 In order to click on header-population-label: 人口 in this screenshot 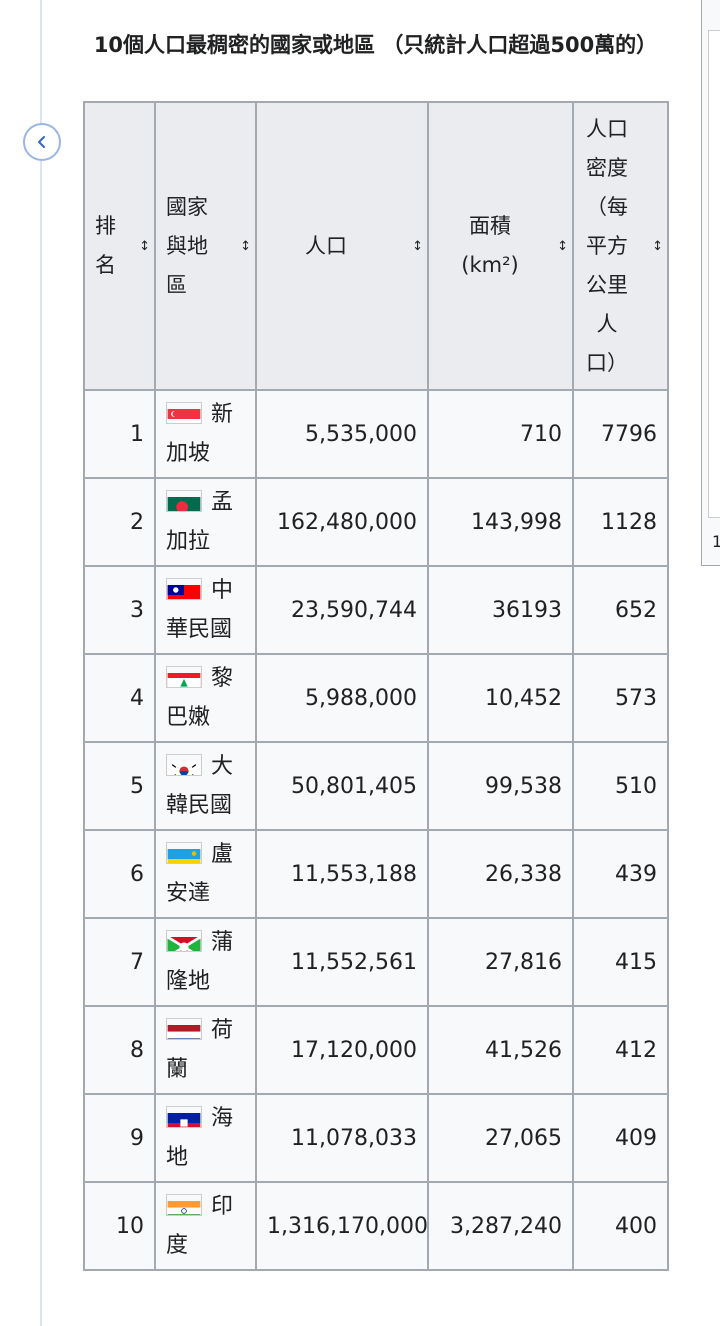, I will do `click(326, 245)`.